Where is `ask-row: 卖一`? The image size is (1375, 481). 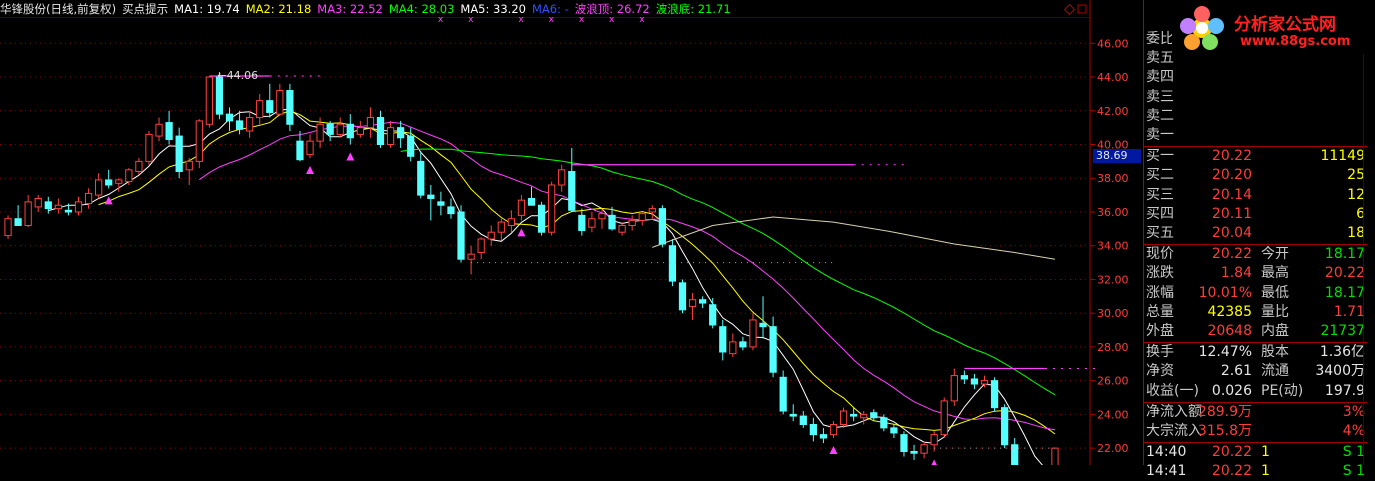
ask-row: 卖一 is located at coordinates (1255, 135).